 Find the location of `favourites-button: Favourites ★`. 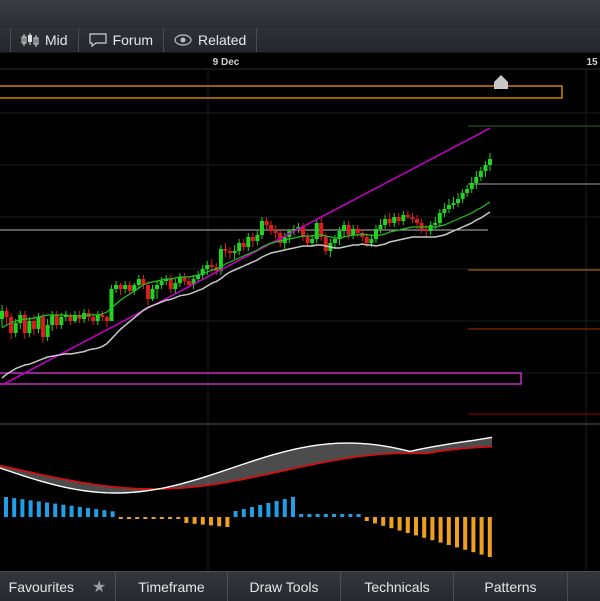

favourites-button: Favourites ★ is located at coordinates (58, 586).